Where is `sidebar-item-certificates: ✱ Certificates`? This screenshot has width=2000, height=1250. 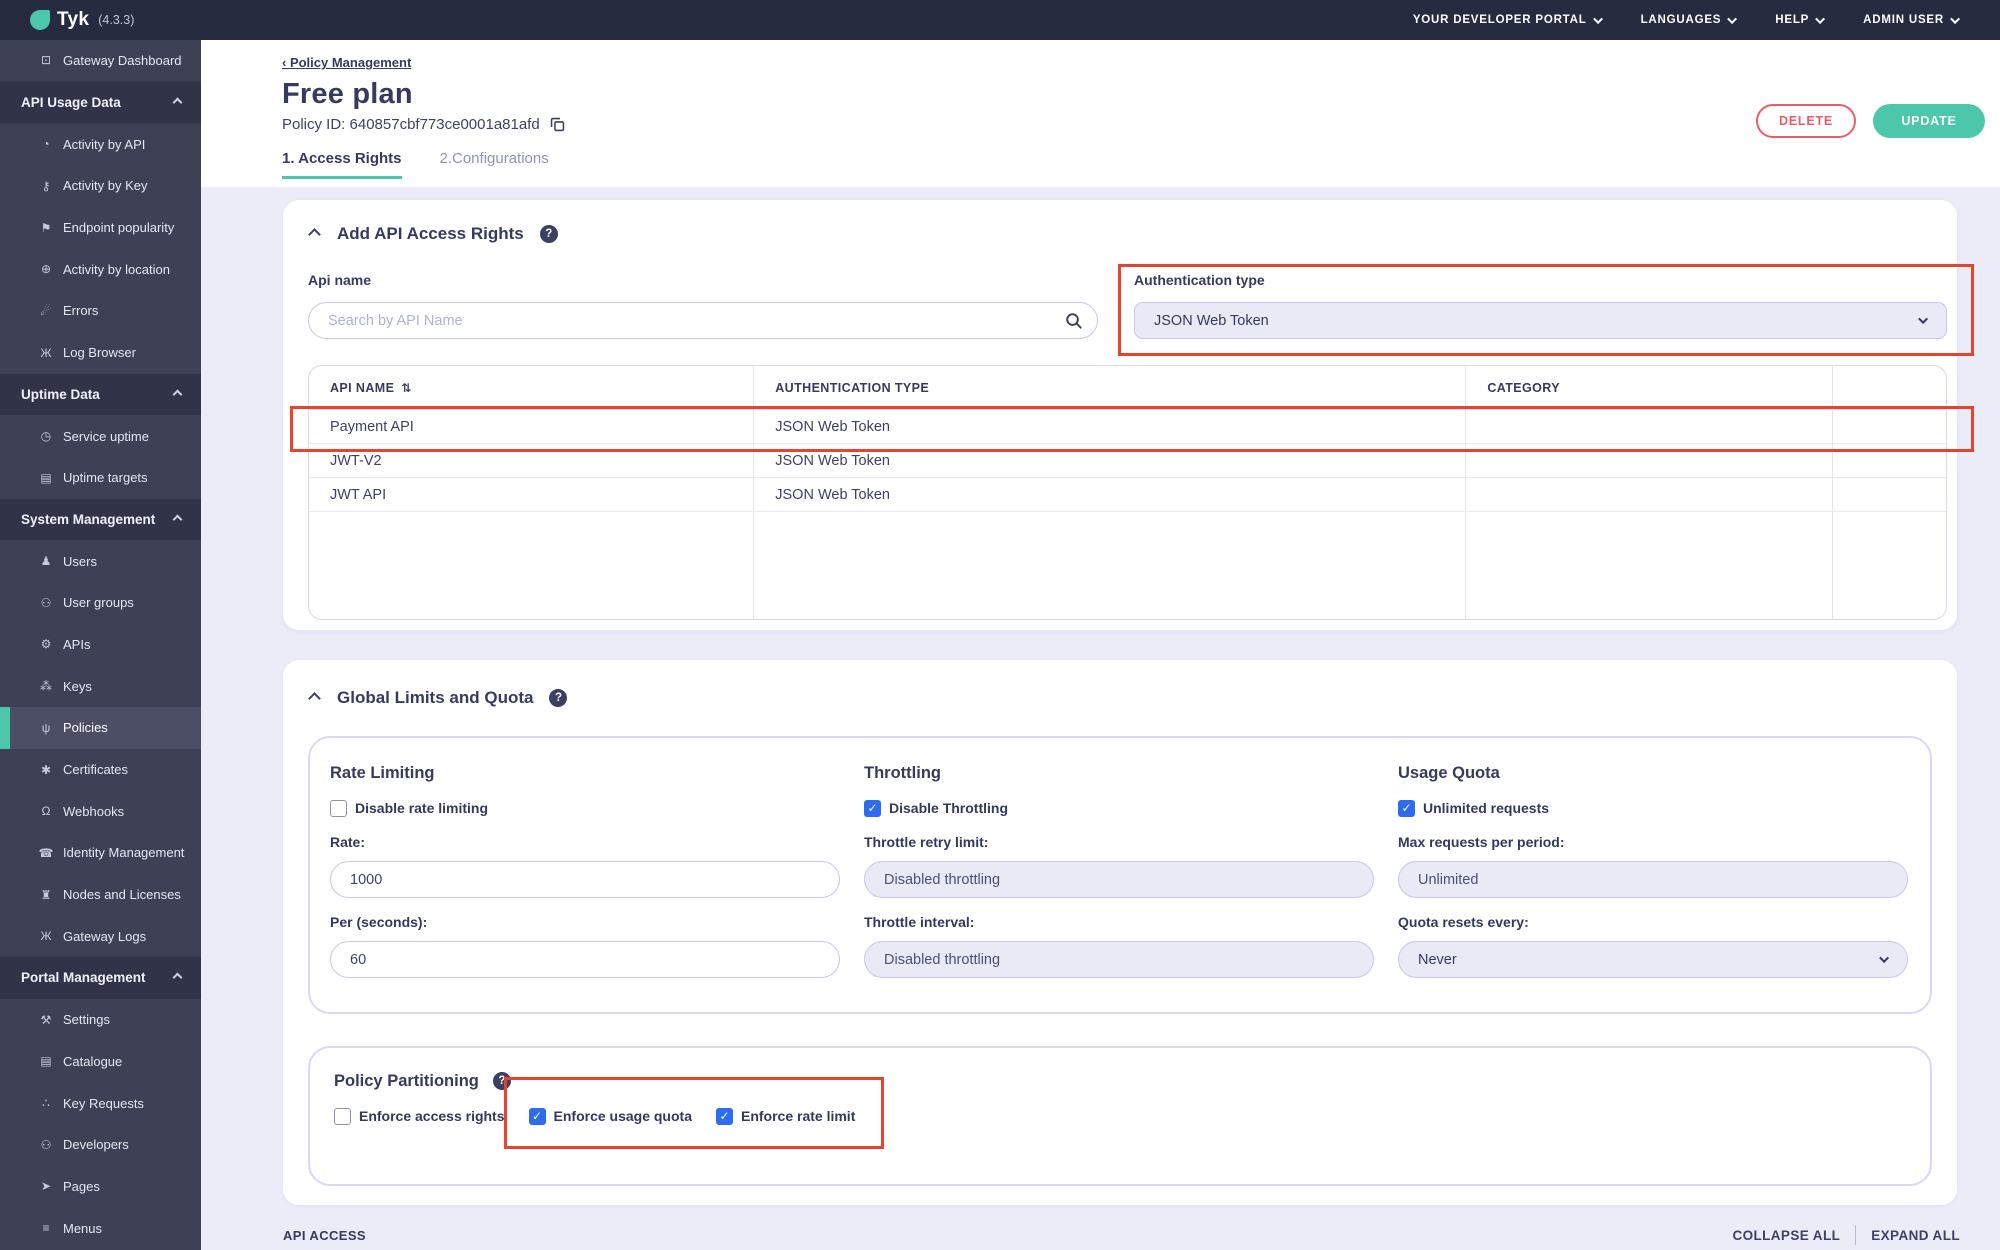 sidebar-item-certificates: ✱ Certificates is located at coordinates (100, 770).